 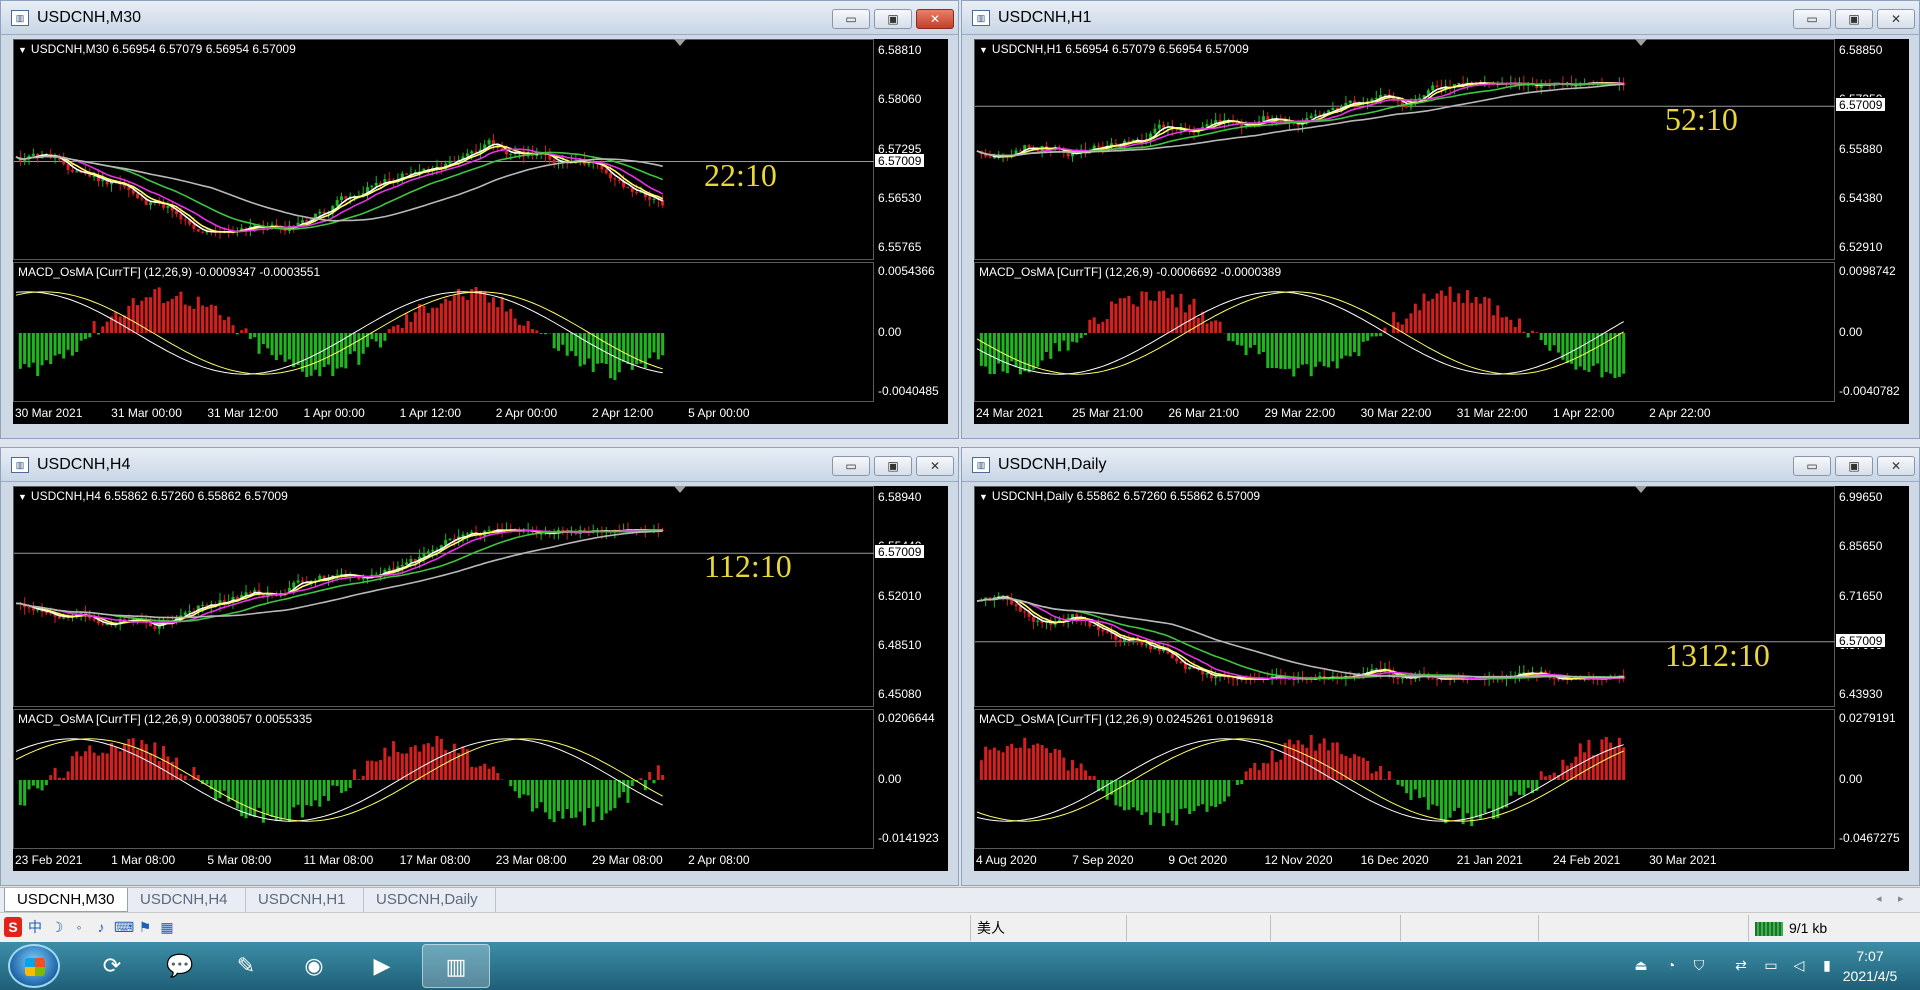 What do you see at coordinates (1870, 966) in the screenshot?
I see `system-clock: 7:07 2021/4/5` at bounding box center [1870, 966].